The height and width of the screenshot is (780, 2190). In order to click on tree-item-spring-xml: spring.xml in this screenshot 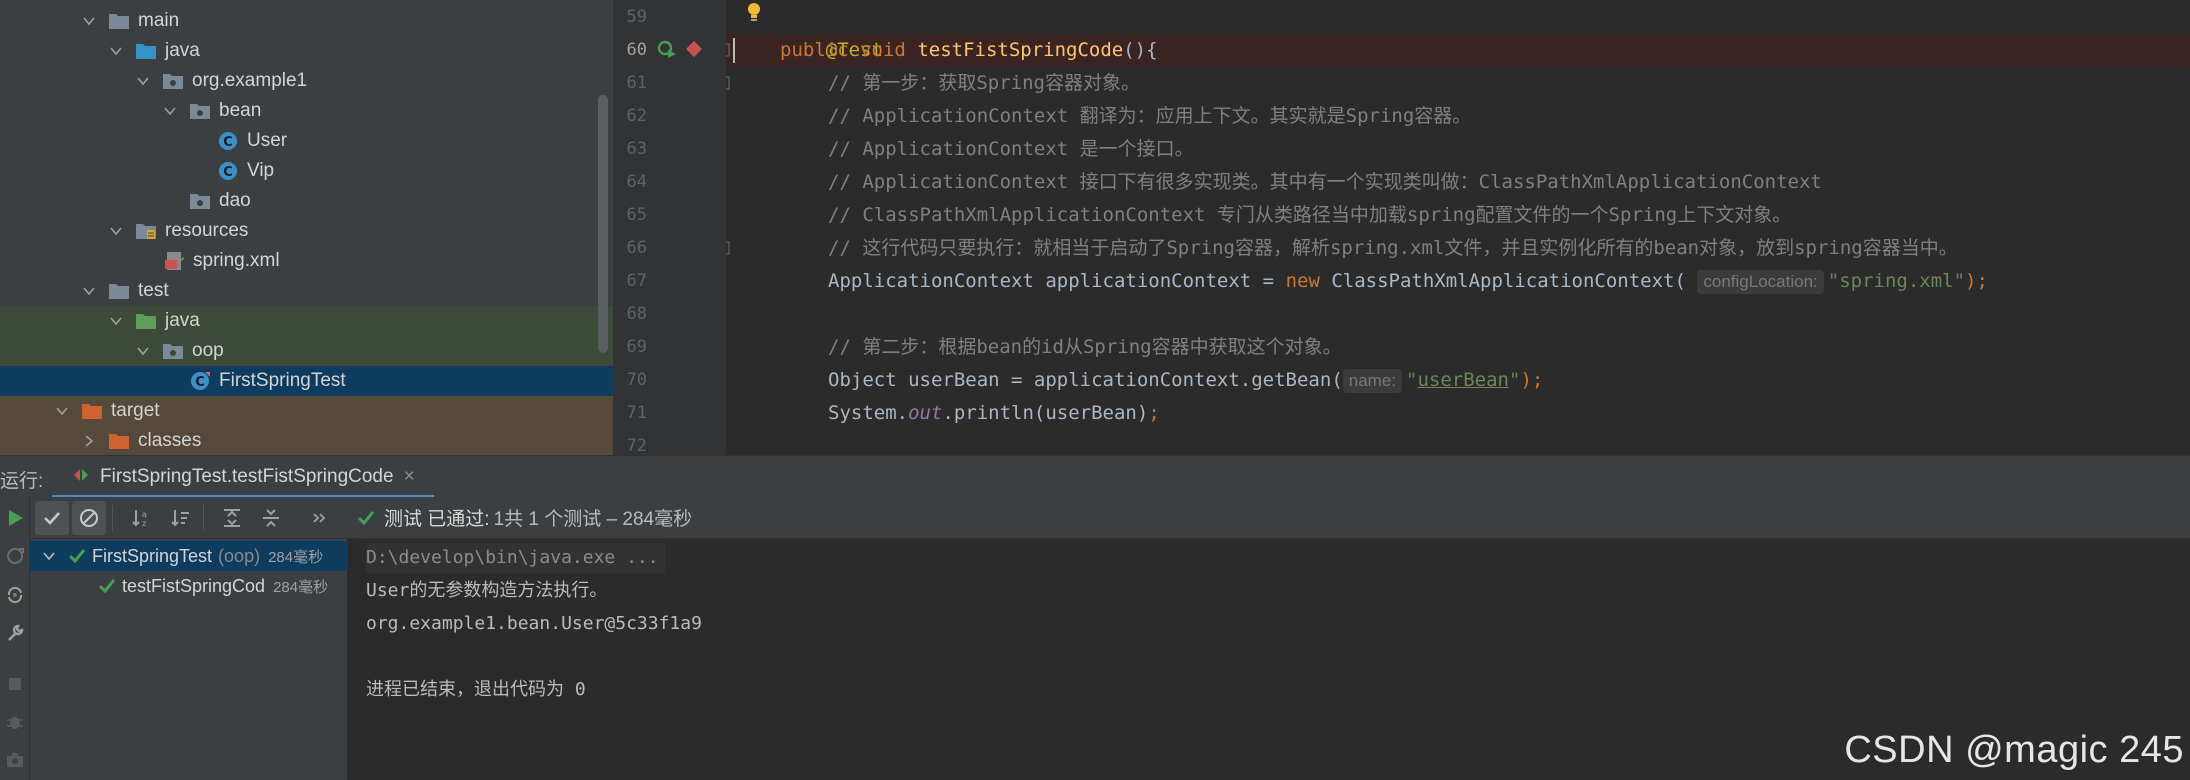, I will do `click(306, 261)`.